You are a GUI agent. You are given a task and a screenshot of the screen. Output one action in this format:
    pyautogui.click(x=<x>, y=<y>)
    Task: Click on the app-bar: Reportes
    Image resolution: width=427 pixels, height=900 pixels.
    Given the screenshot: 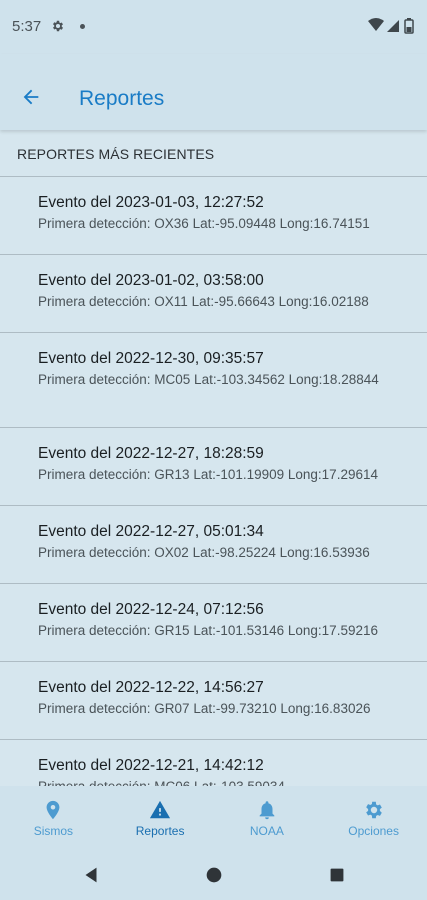 What is the action you would take?
    pyautogui.click(x=213, y=92)
    